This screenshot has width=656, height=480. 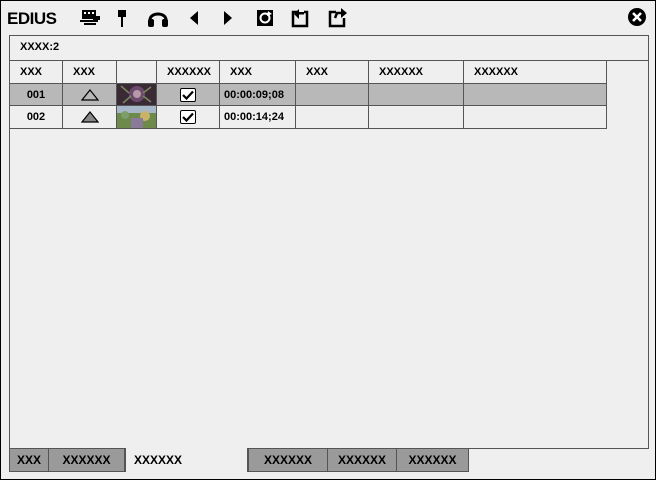 I want to click on clip-number: 001, so click(x=36, y=95).